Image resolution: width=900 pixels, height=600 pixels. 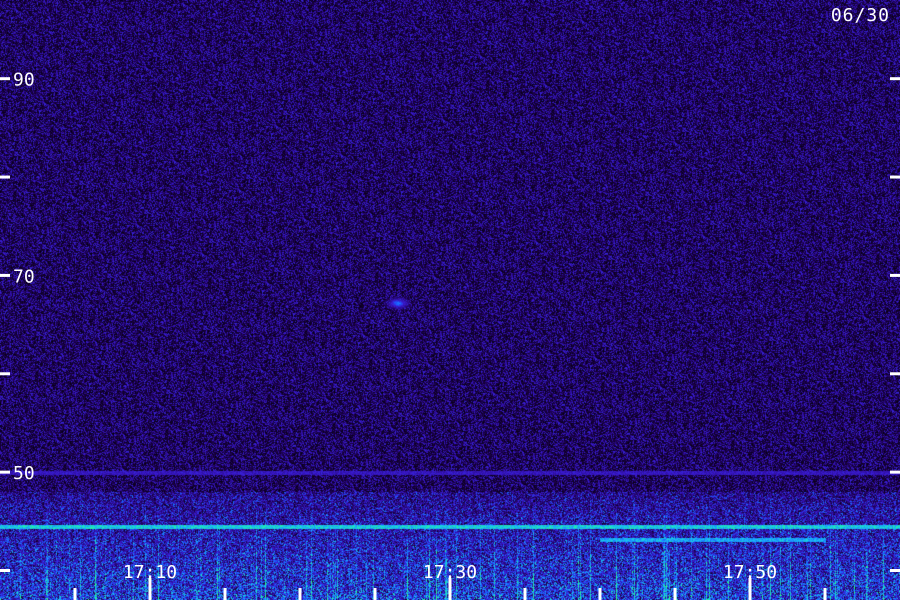 What do you see at coordinates (150, 572) in the screenshot?
I see `x-tick-label: 17:10` at bounding box center [150, 572].